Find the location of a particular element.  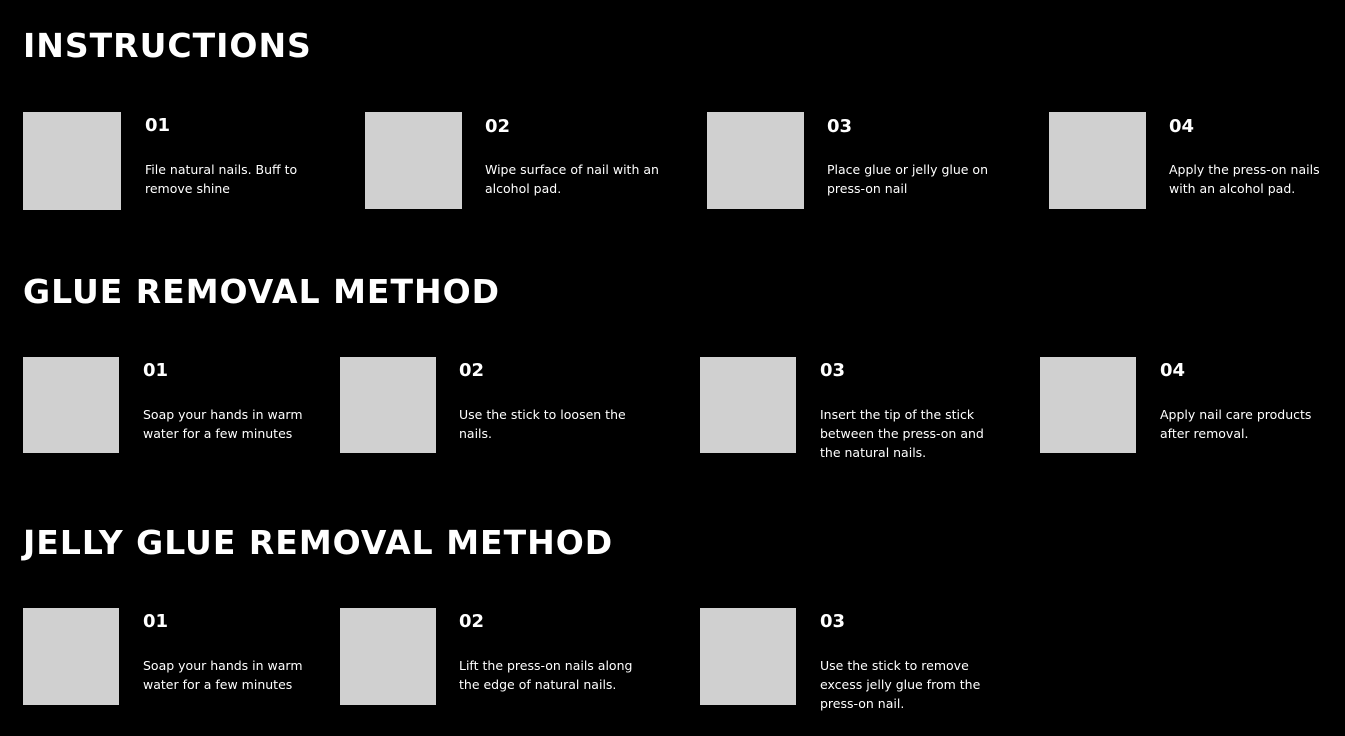

section-title-instructions: INSTRUCTIONS is located at coordinates (167, 45).